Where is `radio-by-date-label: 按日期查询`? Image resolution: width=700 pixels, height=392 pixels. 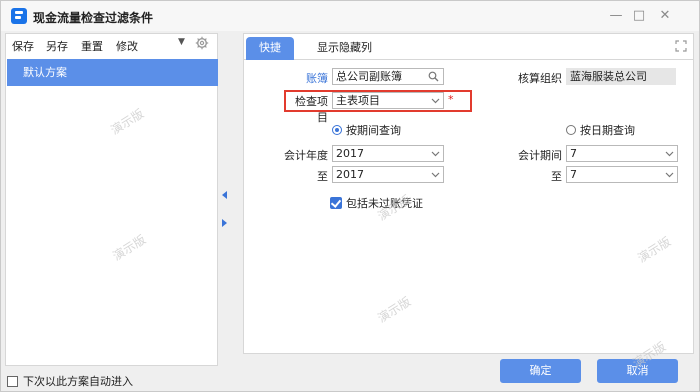
radio-by-date-label: 按日期查询 is located at coordinates (607, 130).